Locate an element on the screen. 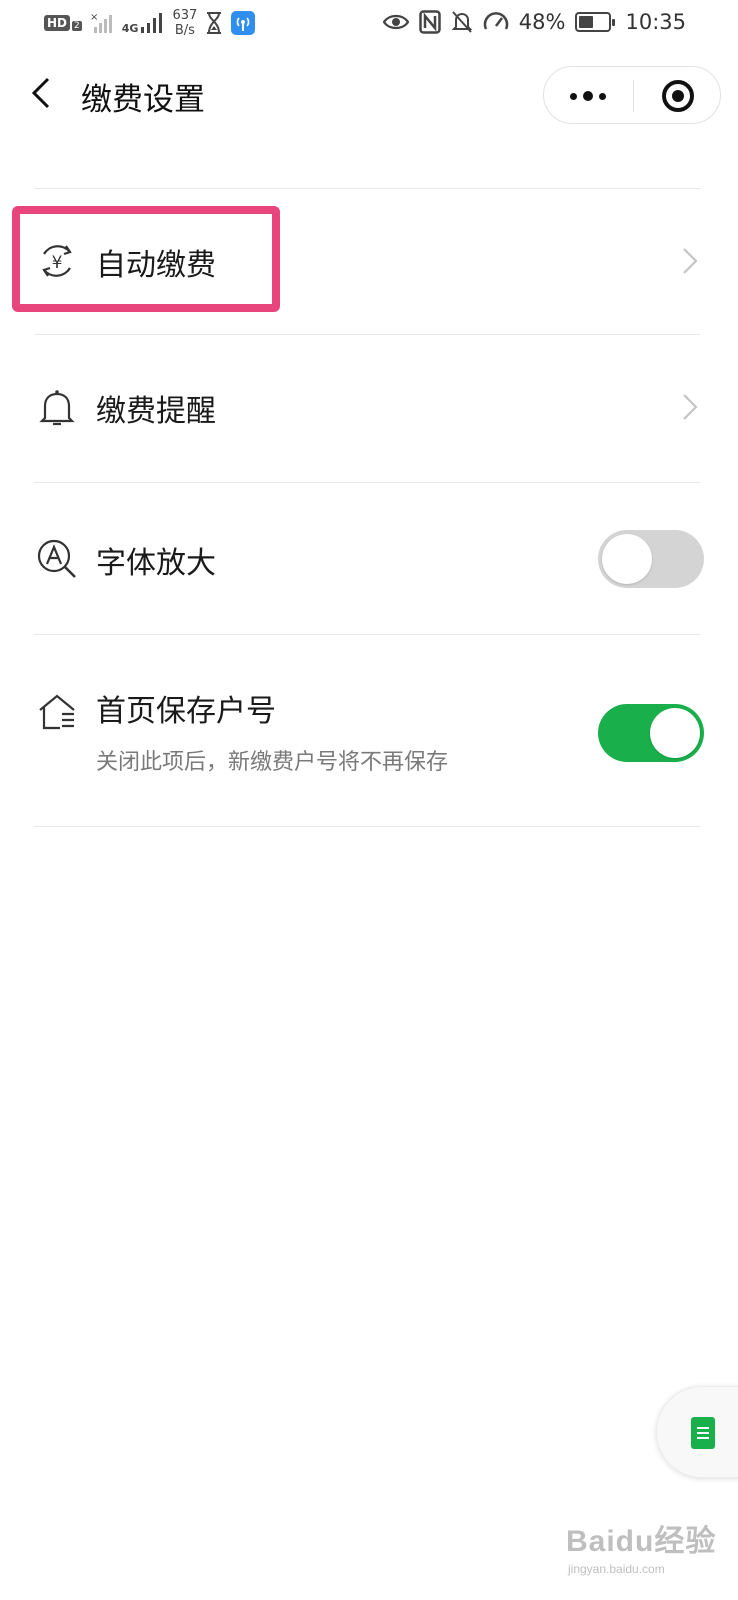 This screenshot has height=1600, width=738. battery-percent: 48% is located at coordinates (542, 22).